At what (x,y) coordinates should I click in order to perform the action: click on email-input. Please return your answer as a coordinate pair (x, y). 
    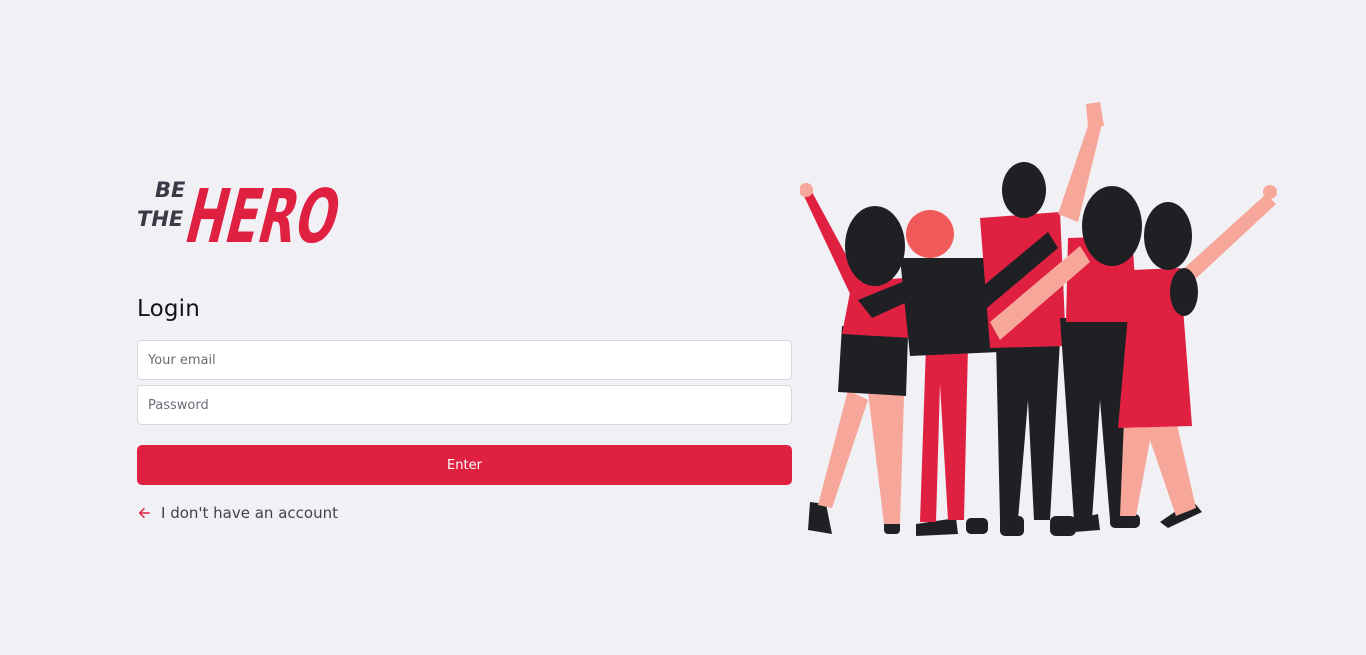
    Looking at the image, I should click on (464, 360).